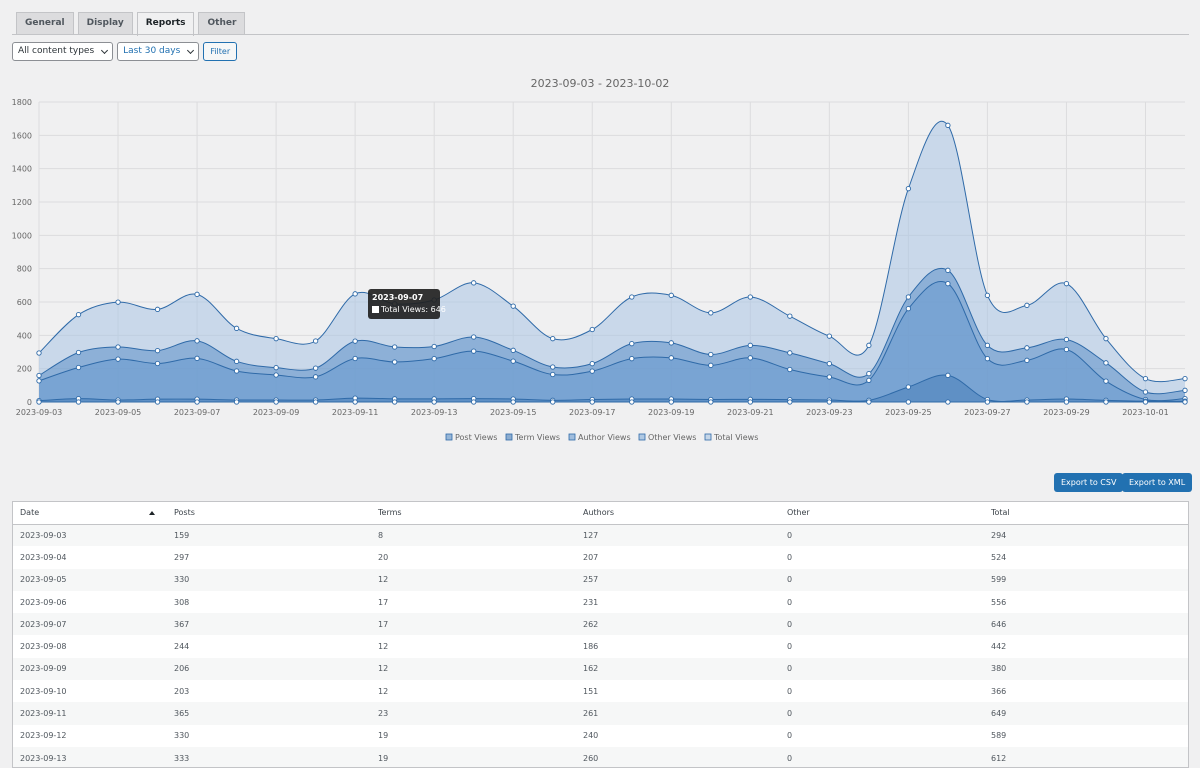 The width and height of the screenshot is (1200, 768). Describe the element at coordinates (882, 513) in the screenshot. I see `header-other: Other` at that location.